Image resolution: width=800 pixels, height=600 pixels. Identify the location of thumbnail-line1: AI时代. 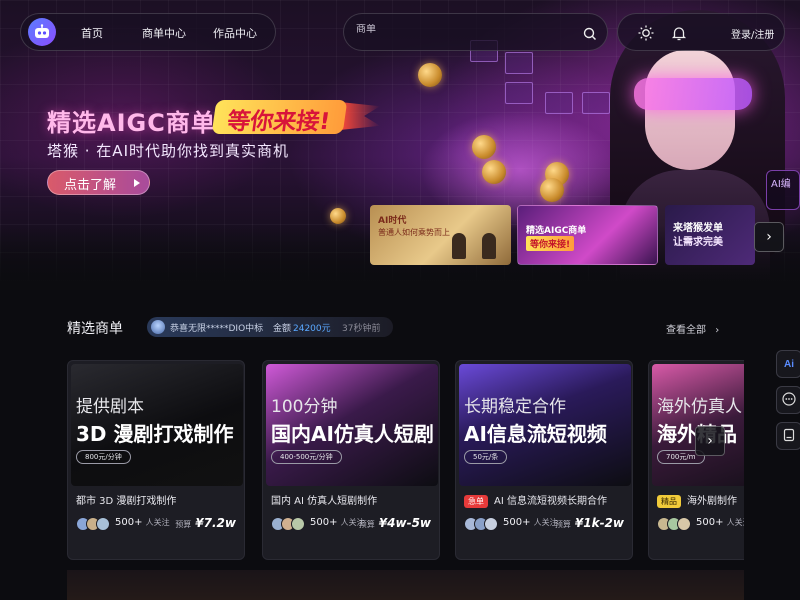
(392, 221).